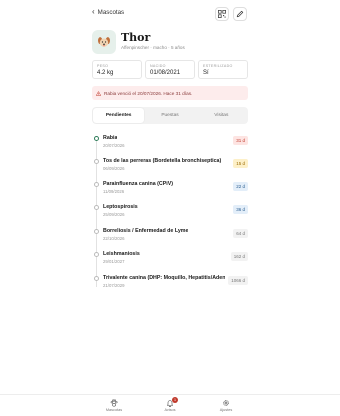 Image resolution: width=340 pixels, height=416 pixels. Describe the element at coordinates (226, 403) in the screenshot. I see `gear-icon` at that location.